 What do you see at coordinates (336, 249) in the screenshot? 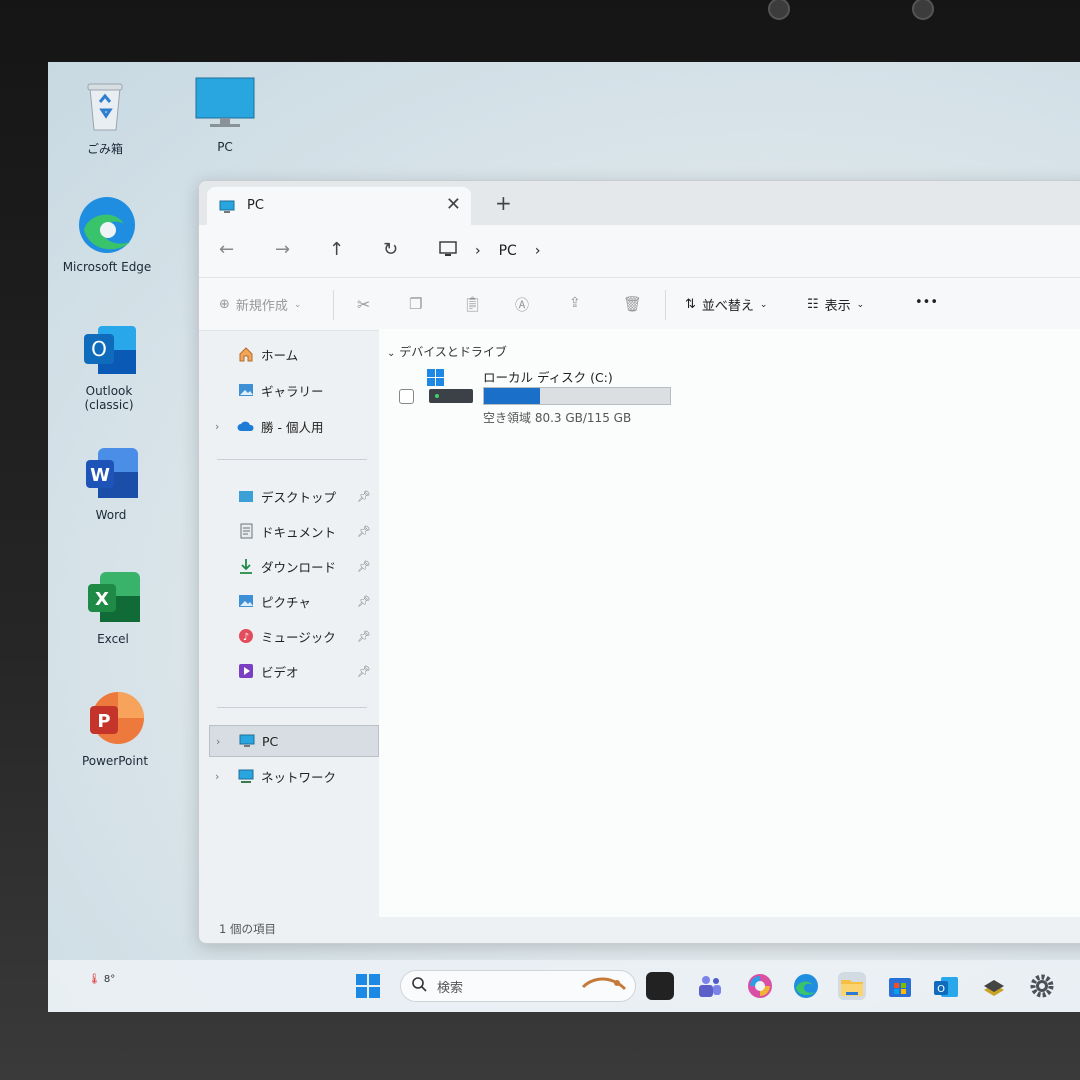
I see `up-arrow-icon: ↑` at bounding box center [336, 249].